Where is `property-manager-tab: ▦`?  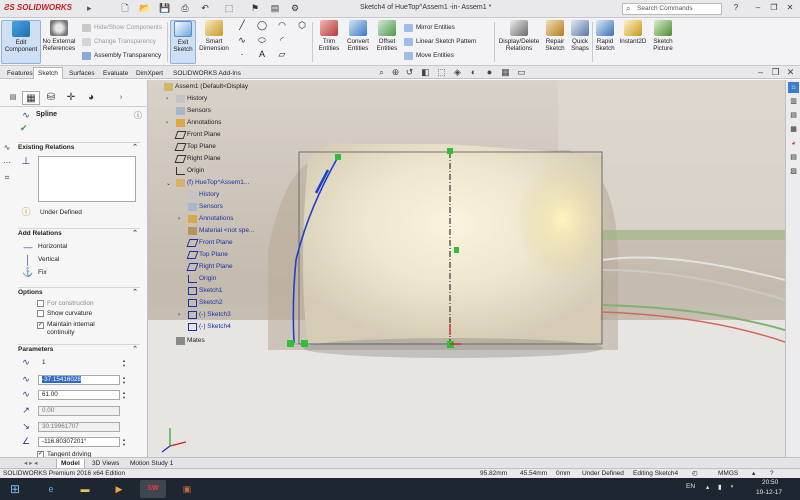 property-manager-tab: ▦ is located at coordinates (31, 98).